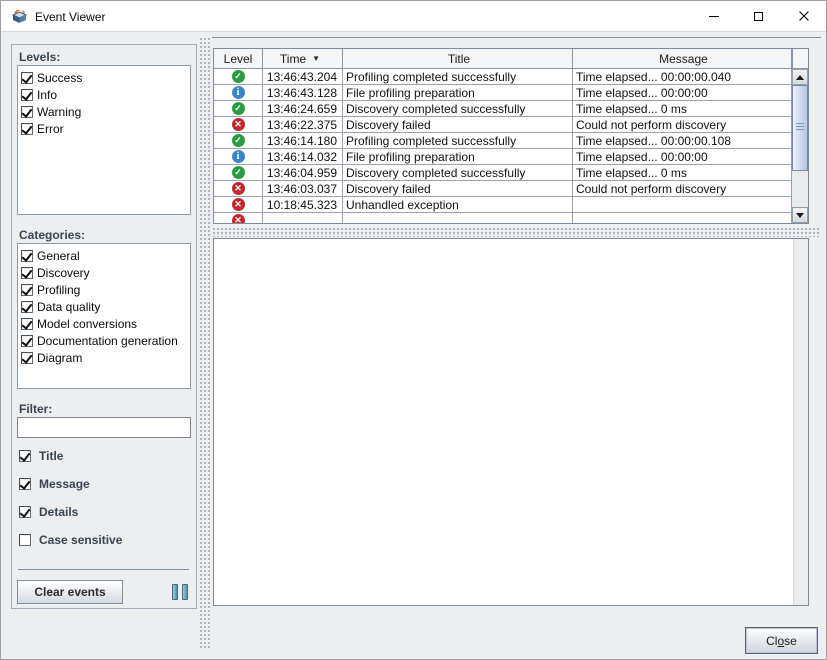 Image resolution: width=827 pixels, height=660 pixels. I want to click on checkbox-info: Info, so click(105, 94).